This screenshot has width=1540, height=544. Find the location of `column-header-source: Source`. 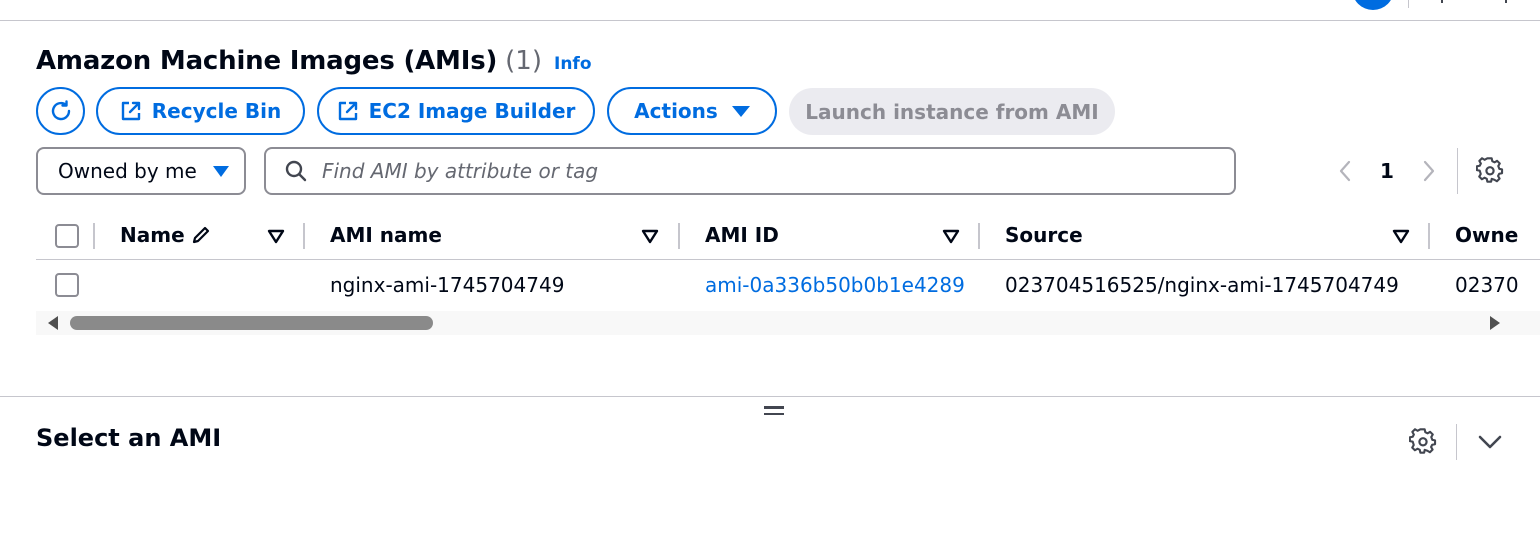

column-header-source: Source is located at coordinates (1044, 235).